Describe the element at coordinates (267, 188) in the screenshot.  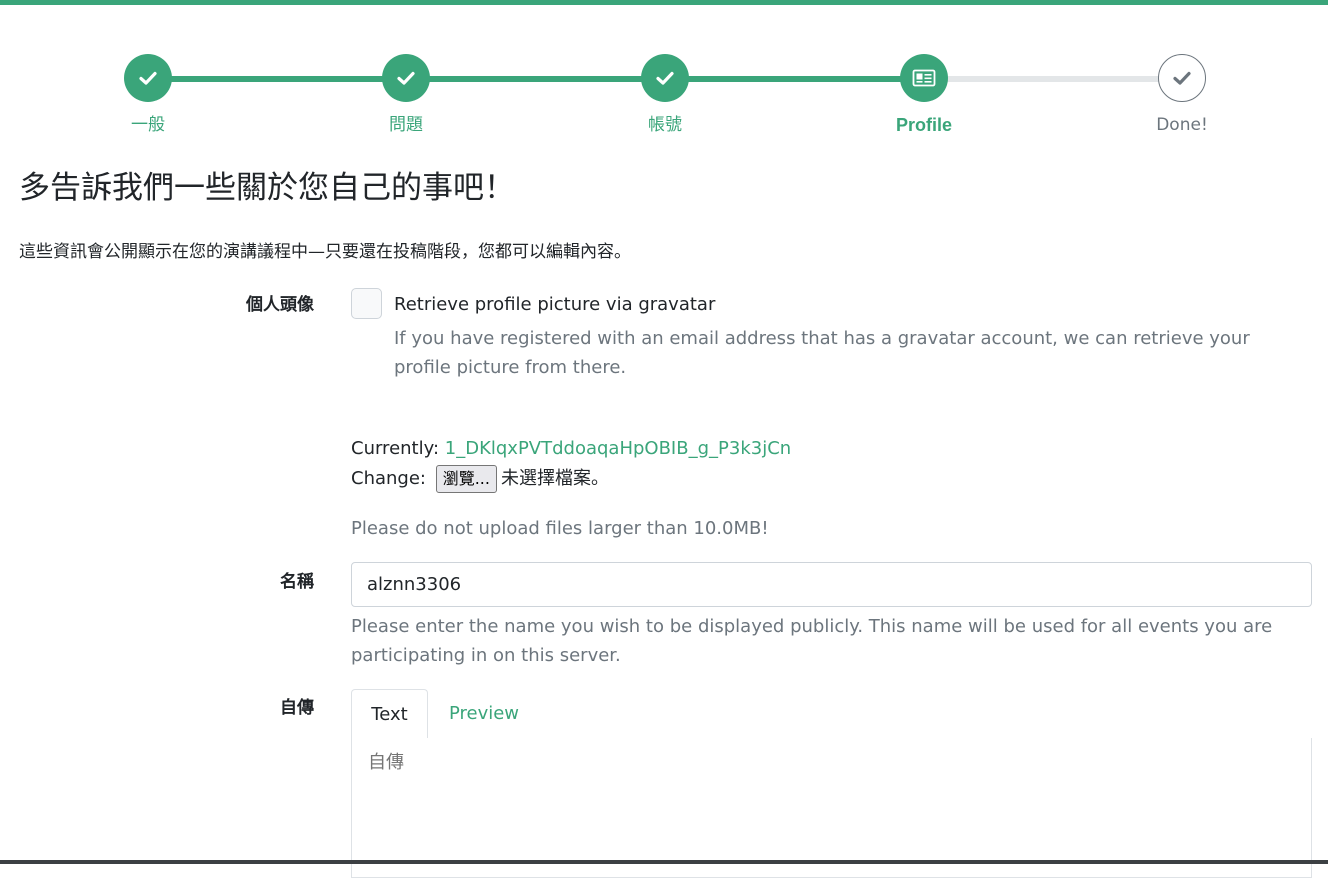
I see `page-title: 多告訴我們一些關於您自己的事吧！` at that location.